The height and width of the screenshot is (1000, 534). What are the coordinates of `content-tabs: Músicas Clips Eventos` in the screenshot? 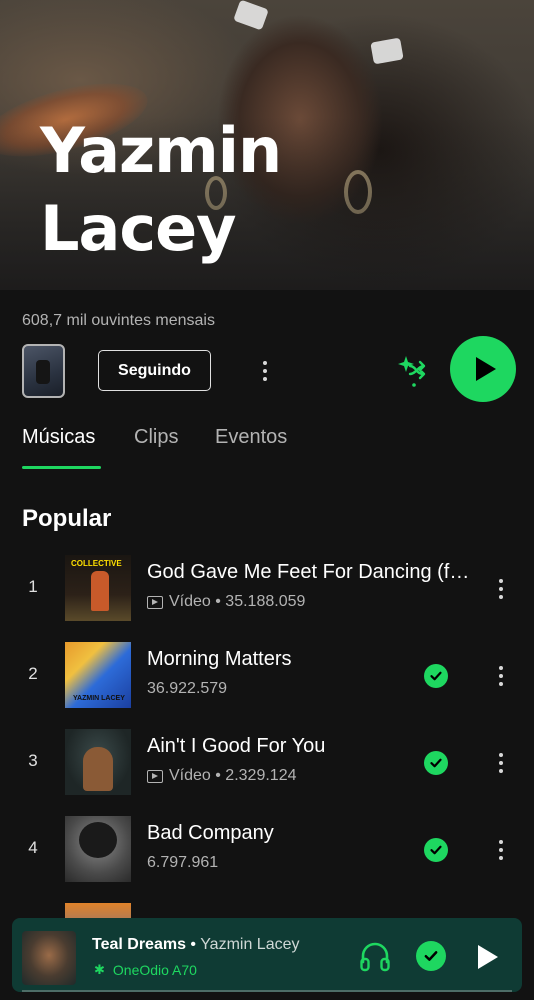 It's located at (267, 447).